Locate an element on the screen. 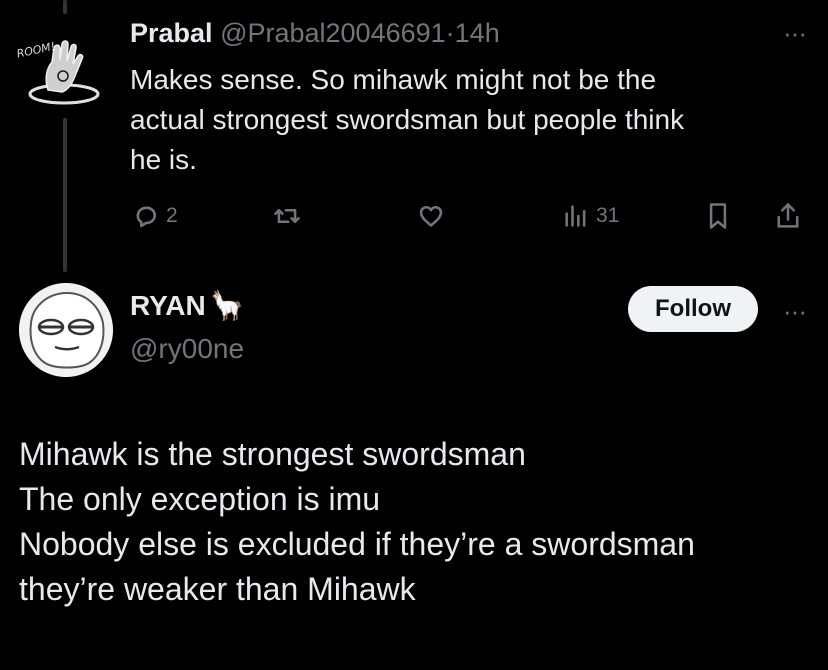 Image resolution: width=828 pixels, height=670 pixels. thread-line-bottom is located at coordinates (65, 195).